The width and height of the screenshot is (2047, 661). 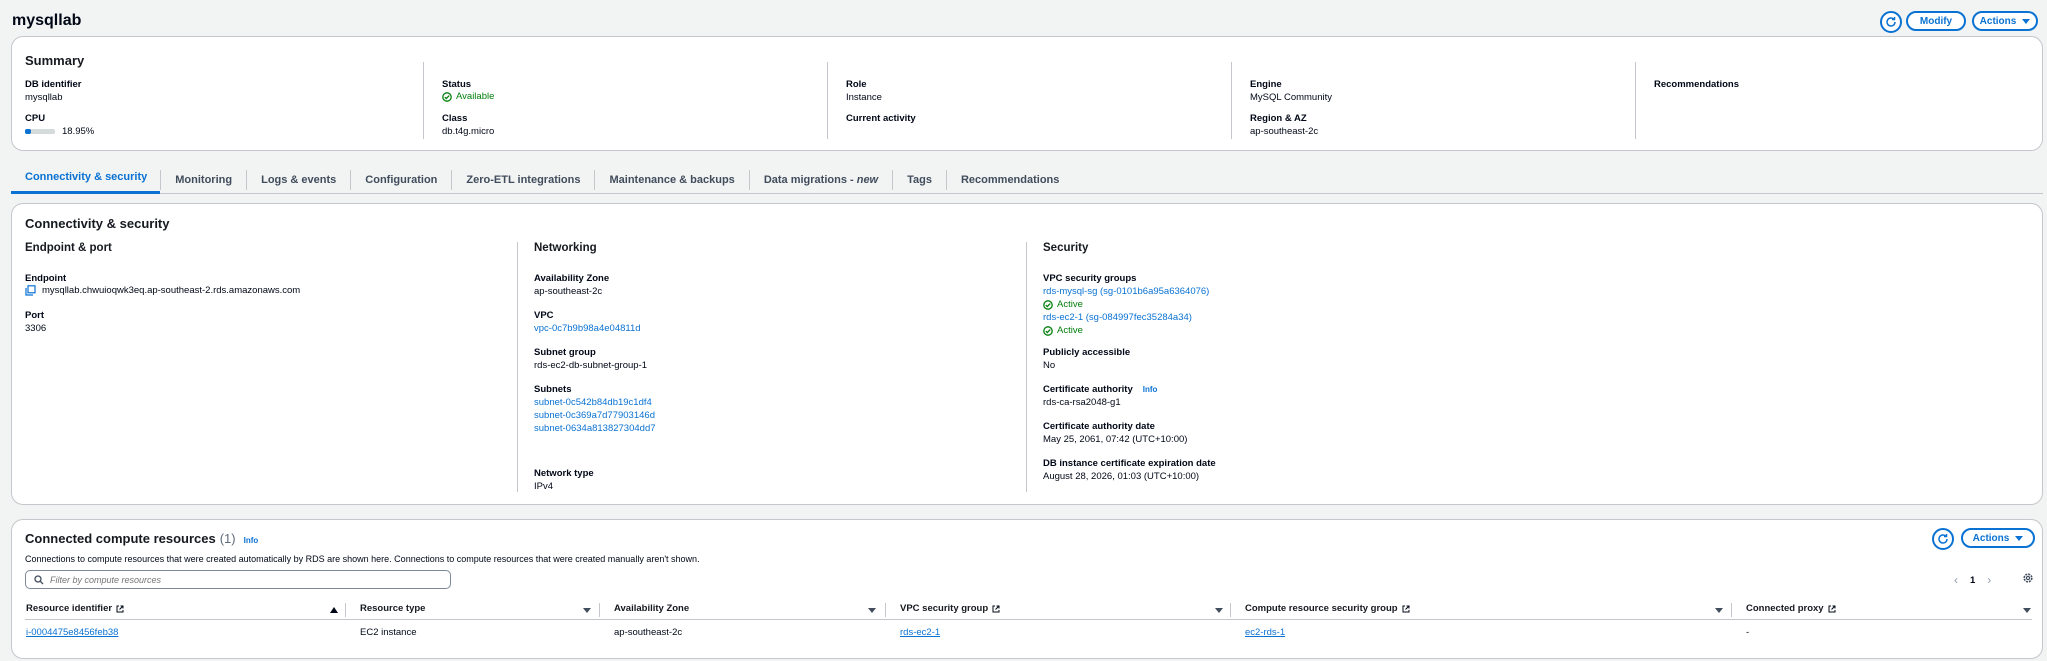 I want to click on check-circle-icon, so click(x=1048, y=330).